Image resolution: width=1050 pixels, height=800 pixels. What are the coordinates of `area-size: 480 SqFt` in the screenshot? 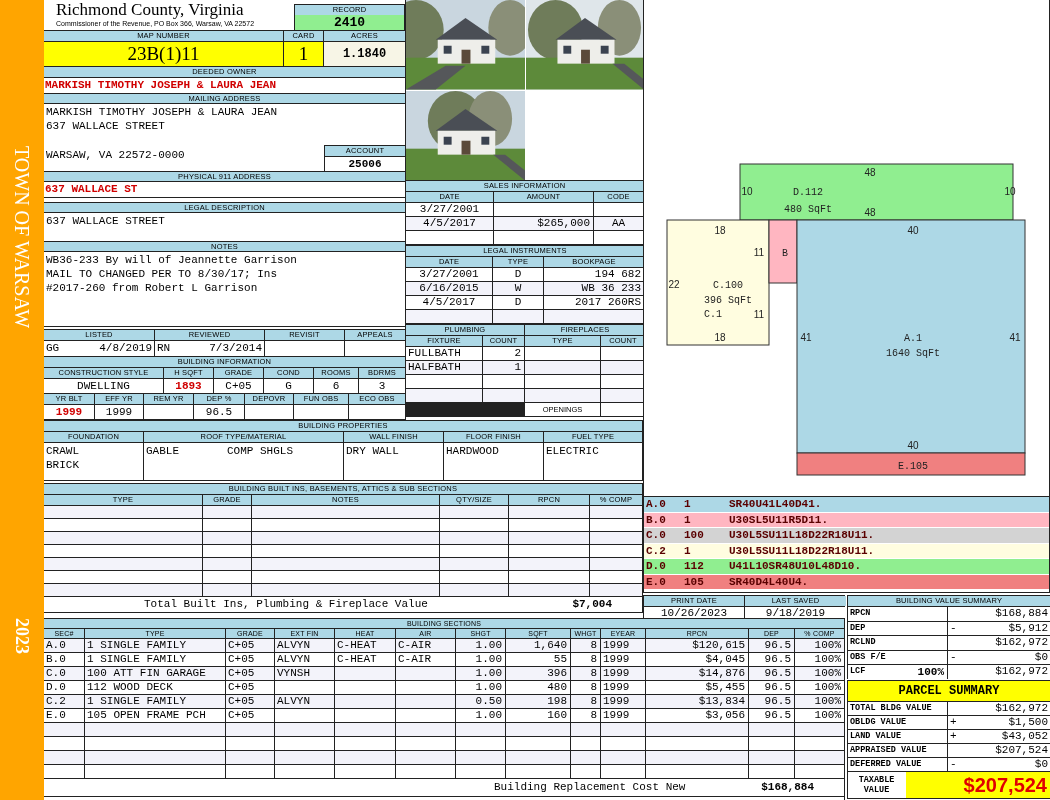 It's located at (808, 209).